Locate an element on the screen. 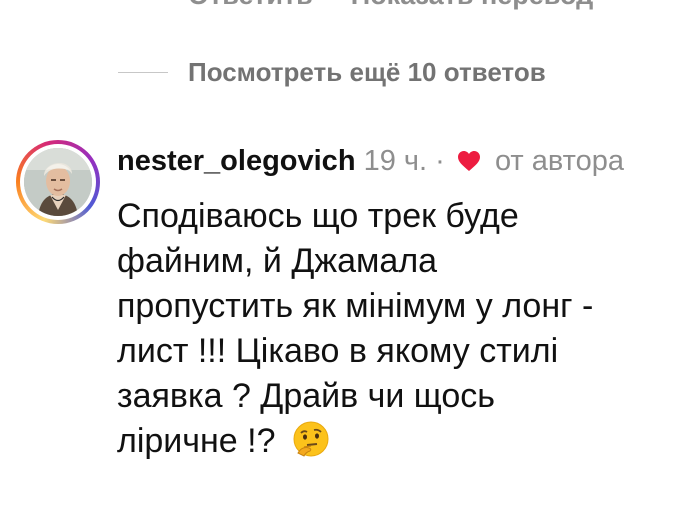 The image size is (700, 524). view-more-replies-label: Посмотреть ещё 10 ответов is located at coordinates (367, 71).